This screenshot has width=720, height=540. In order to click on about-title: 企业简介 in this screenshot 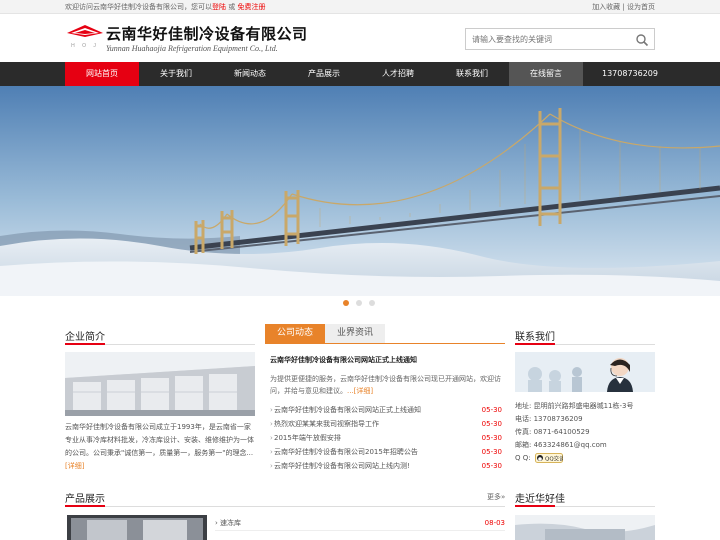, I will do `click(85, 337)`.